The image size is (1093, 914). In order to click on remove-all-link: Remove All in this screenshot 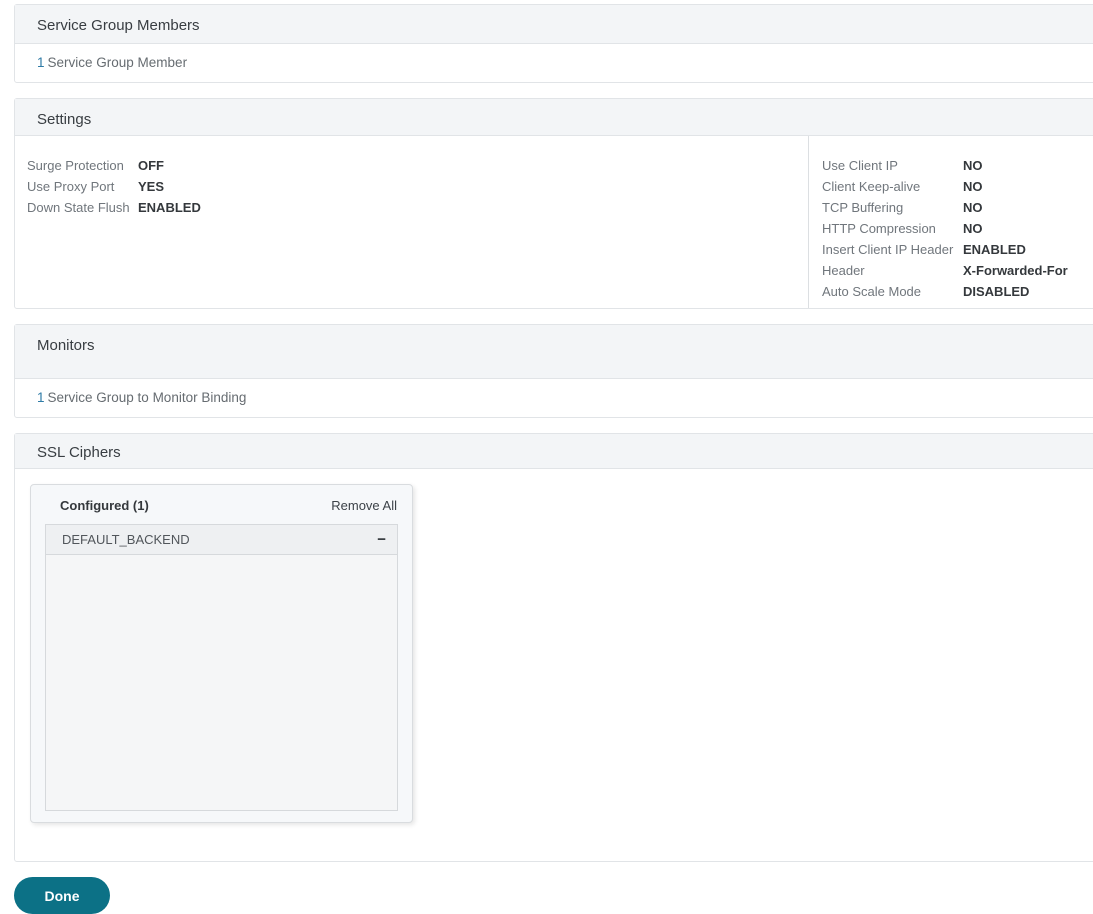, I will do `click(364, 505)`.